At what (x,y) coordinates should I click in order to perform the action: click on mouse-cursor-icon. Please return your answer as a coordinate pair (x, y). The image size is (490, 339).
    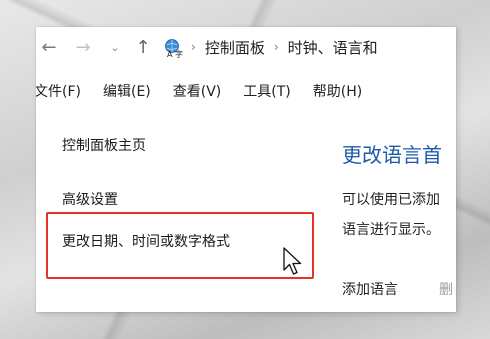
    Looking at the image, I should click on (292, 261).